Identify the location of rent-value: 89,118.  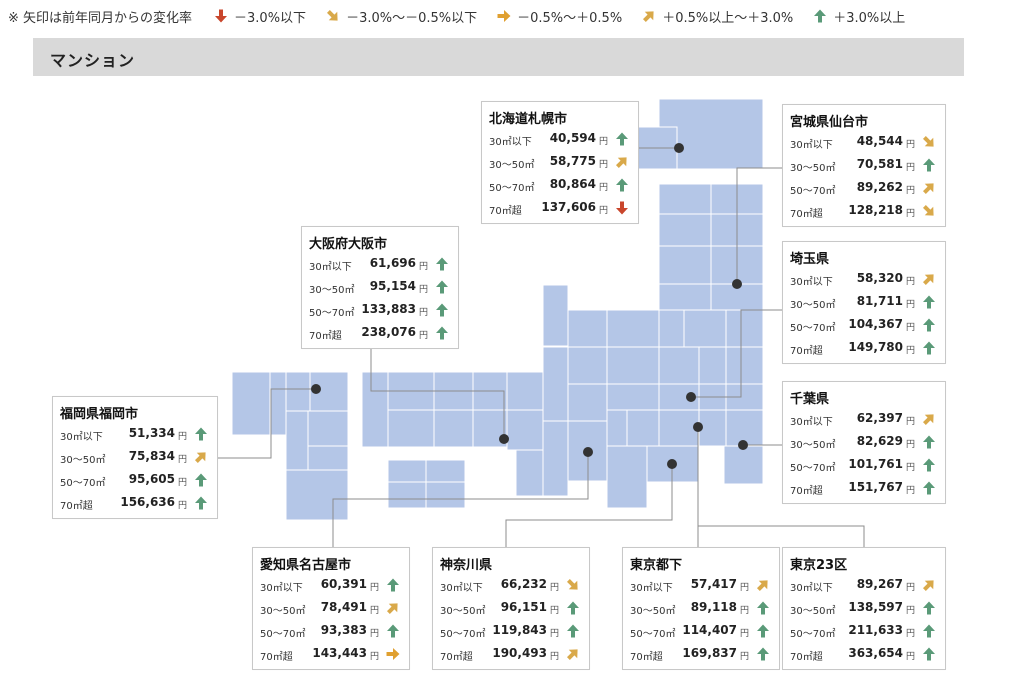
(713, 607).